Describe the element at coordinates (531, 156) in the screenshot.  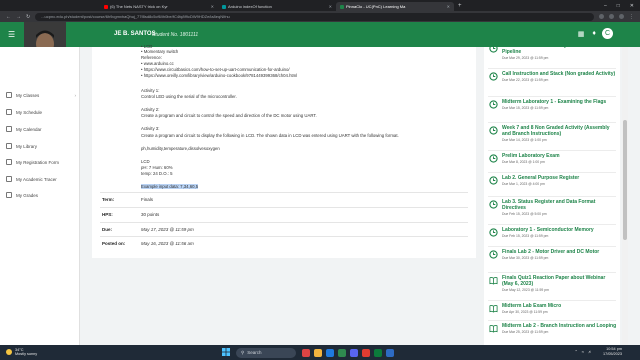
I see `activity-title: Prelim Laboratory Exam` at that location.